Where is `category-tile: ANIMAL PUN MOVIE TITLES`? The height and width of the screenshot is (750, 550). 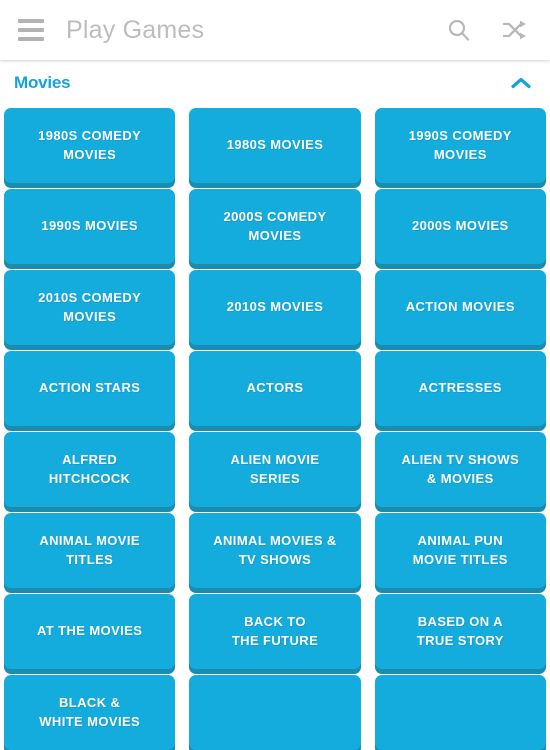
category-tile: ANIMAL PUN MOVIE TITLES is located at coordinates (460, 550).